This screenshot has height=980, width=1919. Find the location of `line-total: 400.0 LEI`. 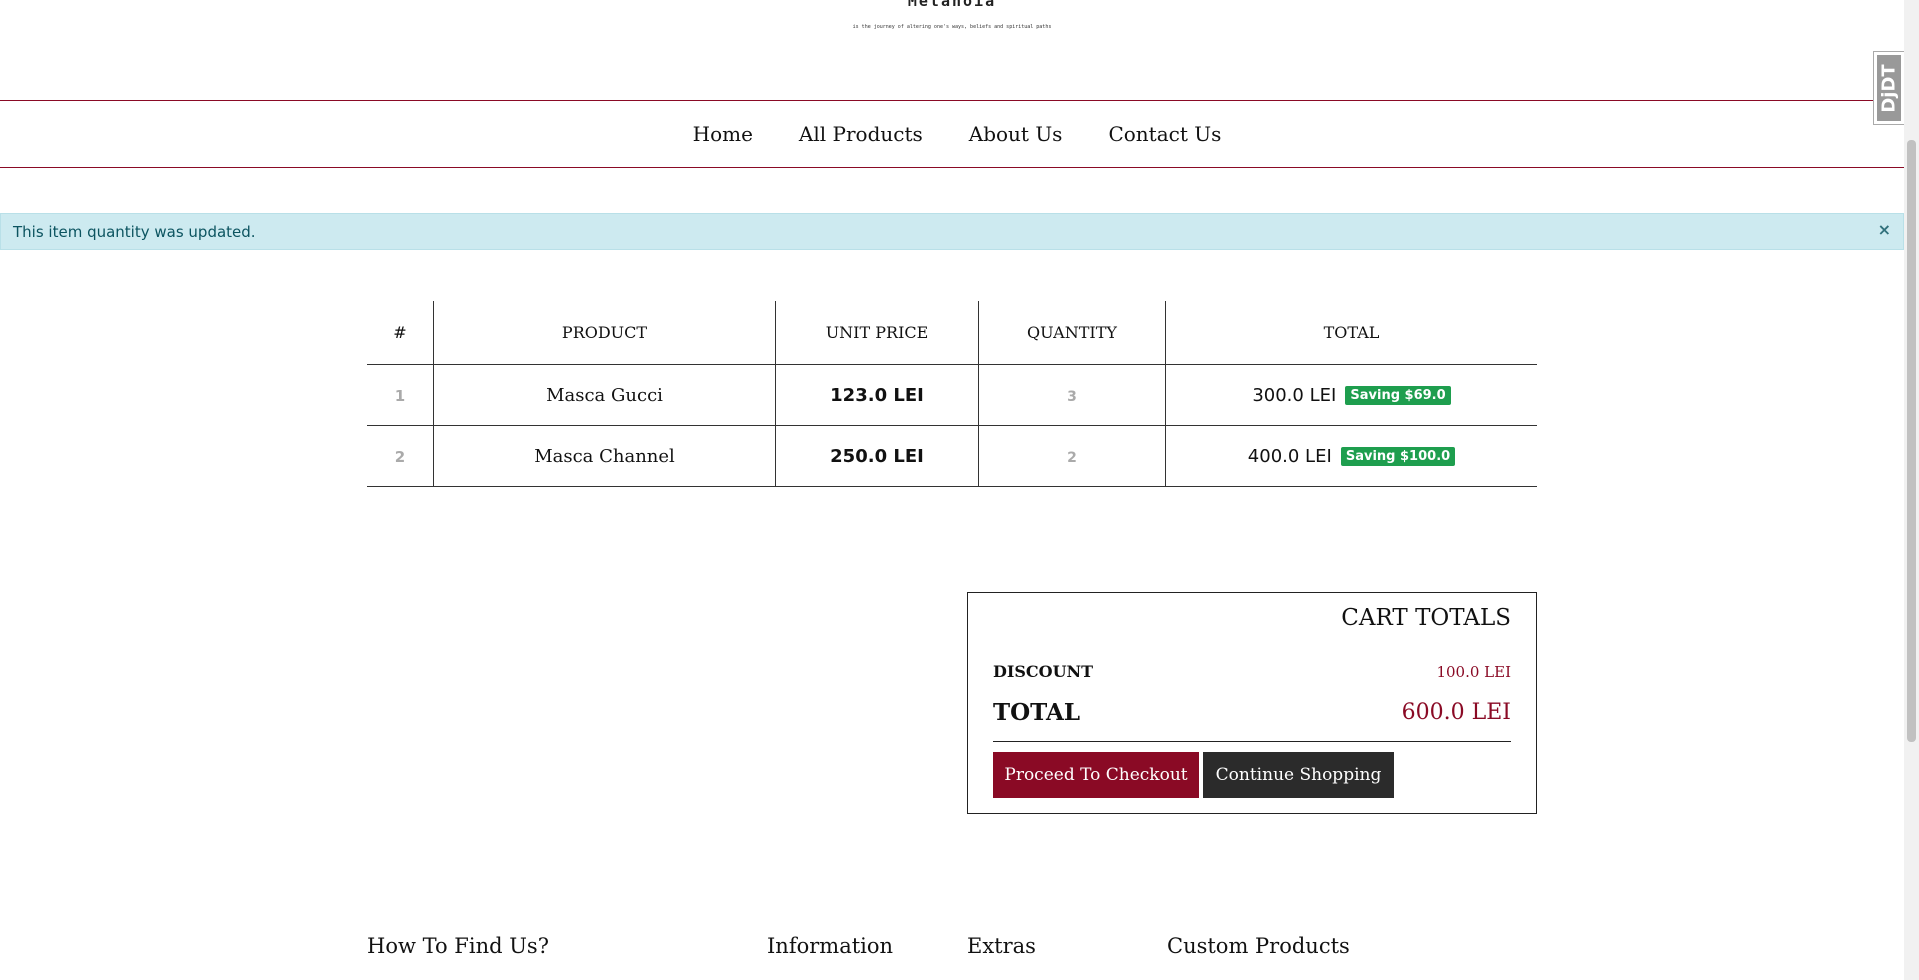

line-total: 400.0 LEI is located at coordinates (1289, 456).